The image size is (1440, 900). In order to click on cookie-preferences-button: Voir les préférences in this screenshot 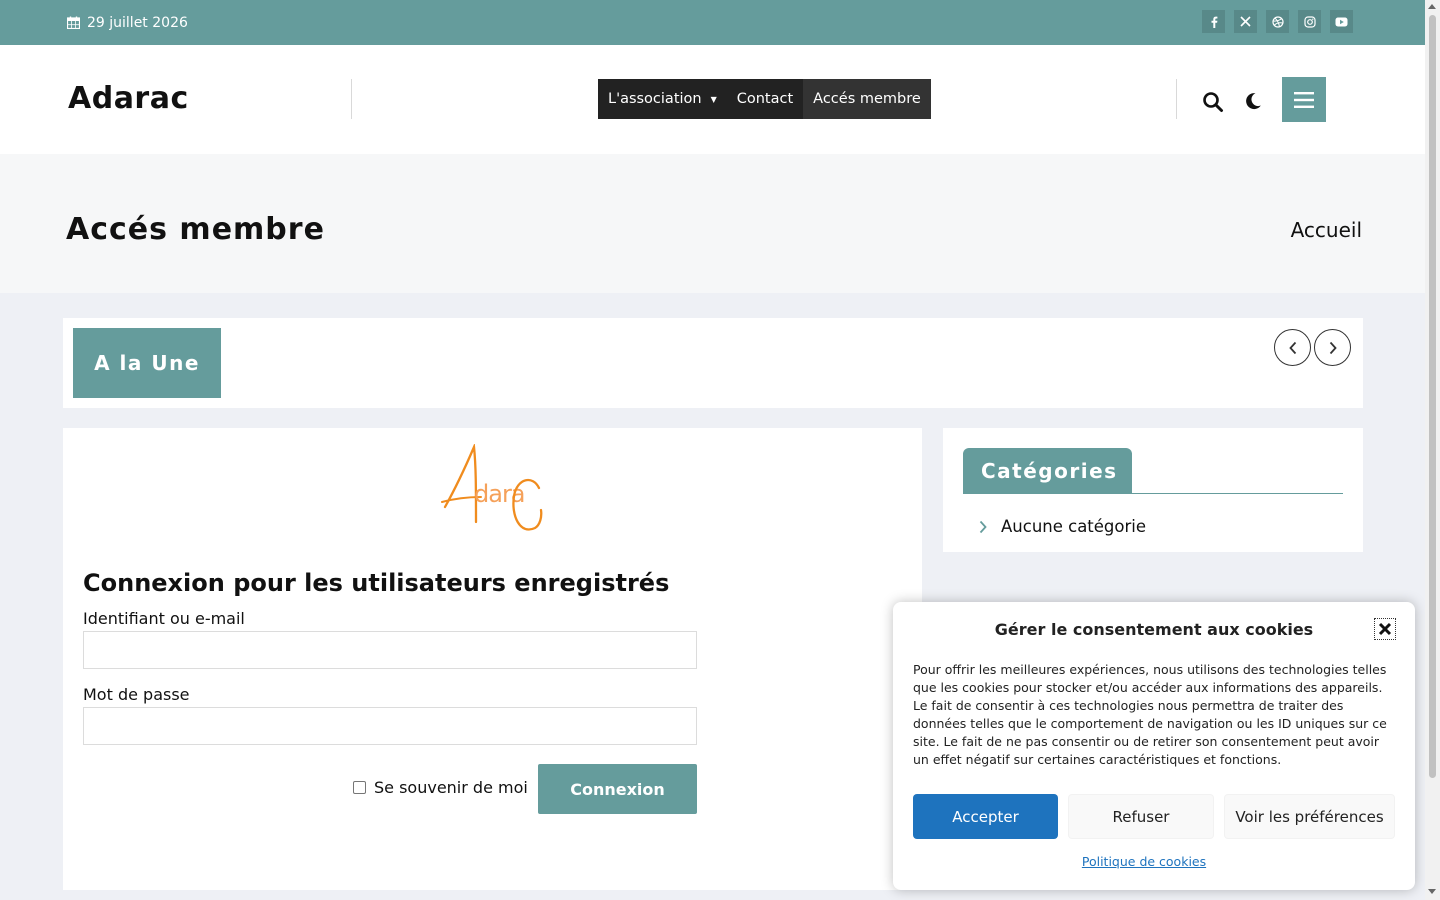, I will do `click(1309, 816)`.